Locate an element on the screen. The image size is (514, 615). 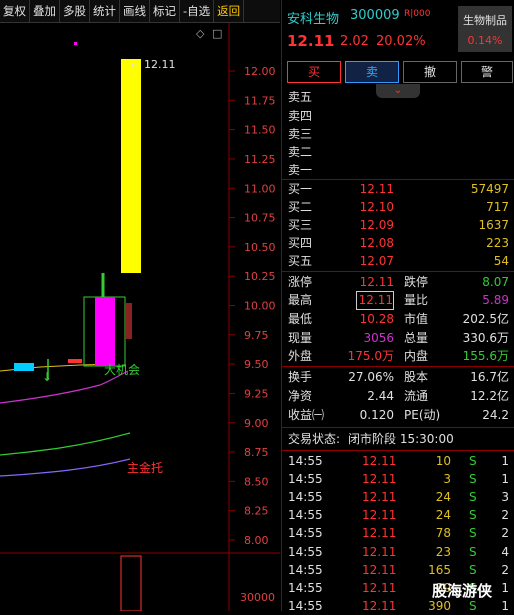
toolbar-stats-button: 统计 is located at coordinates (105, 11).